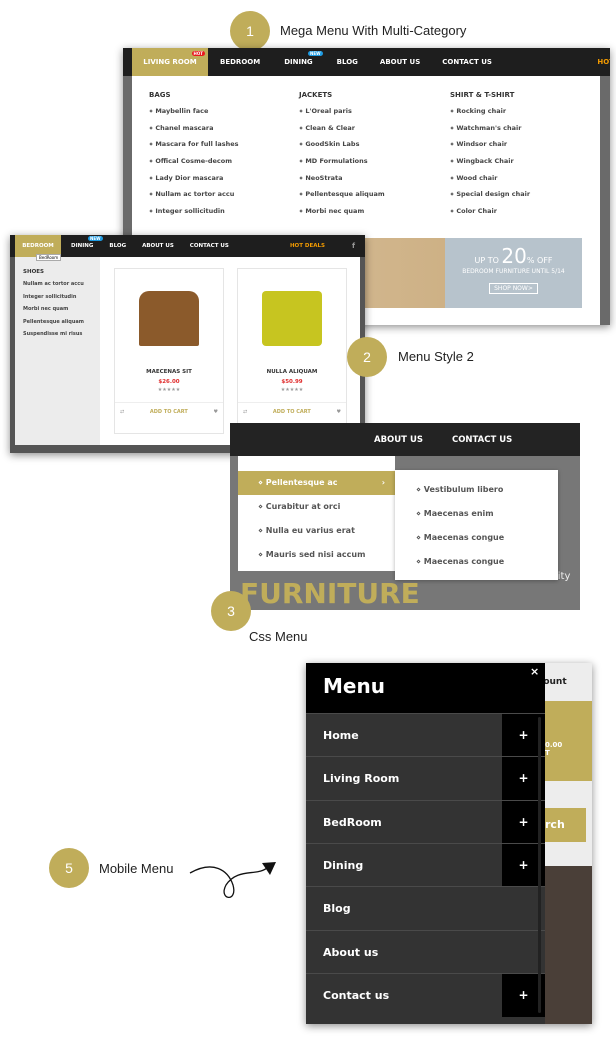 The width and height of the screenshot is (616, 1055). Describe the element at coordinates (353, 246) in the screenshot. I see `facebook-icon: f` at that location.